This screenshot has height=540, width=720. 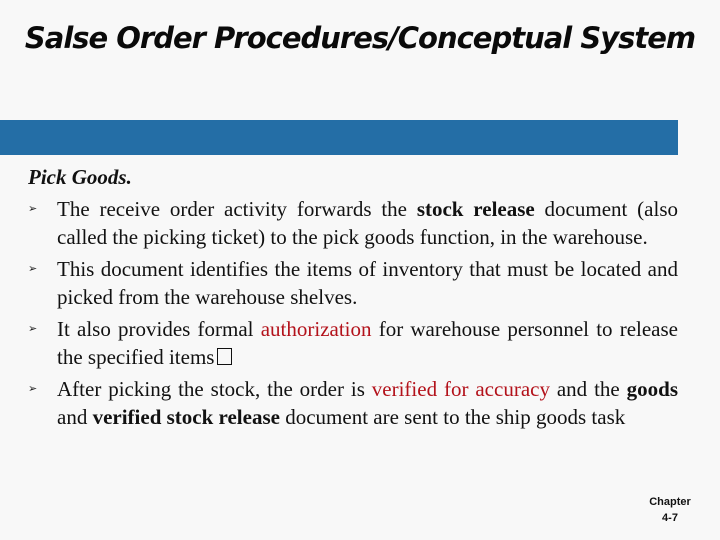 What do you see at coordinates (225, 356) in the screenshot?
I see `missing-glyph-box-icon` at bounding box center [225, 356].